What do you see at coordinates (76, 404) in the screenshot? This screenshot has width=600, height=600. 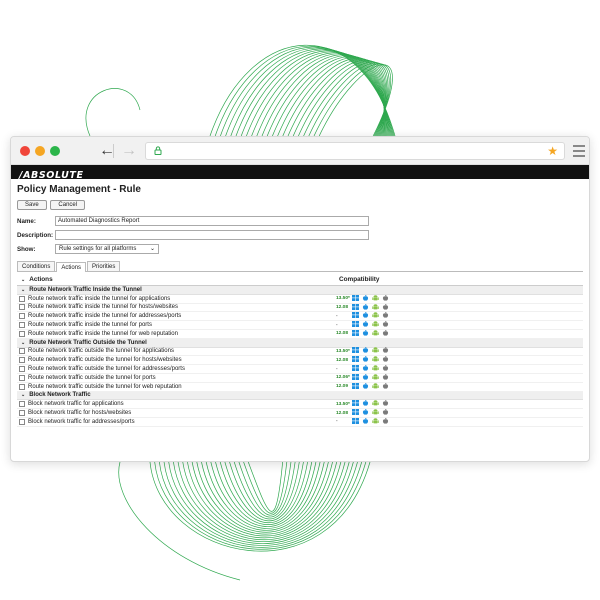 I see `action-label: Block network traffic for applications` at bounding box center [76, 404].